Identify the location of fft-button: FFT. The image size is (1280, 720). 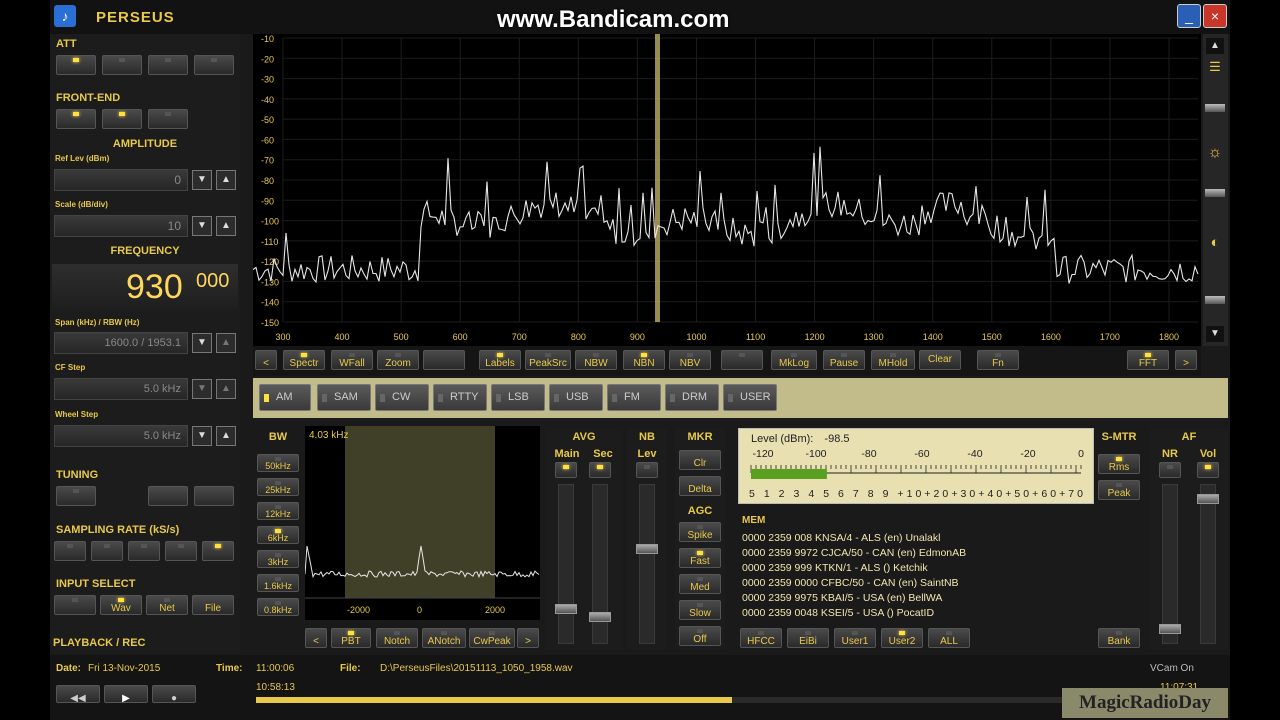
(1148, 360).